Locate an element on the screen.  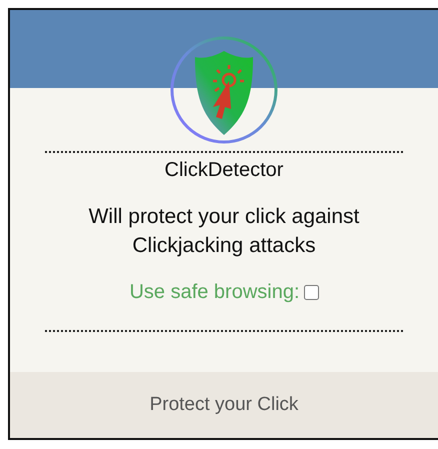
footer-text: Protect your Click is located at coordinates (224, 405).